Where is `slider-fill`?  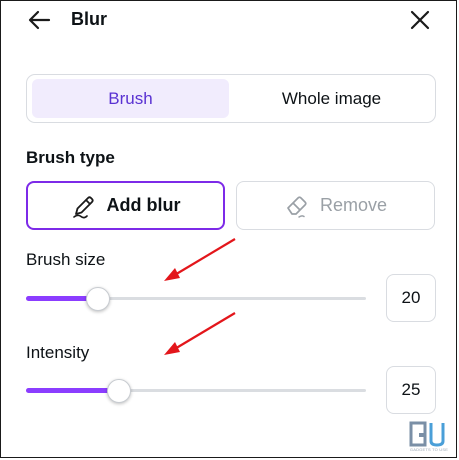 slider-fill is located at coordinates (72, 390).